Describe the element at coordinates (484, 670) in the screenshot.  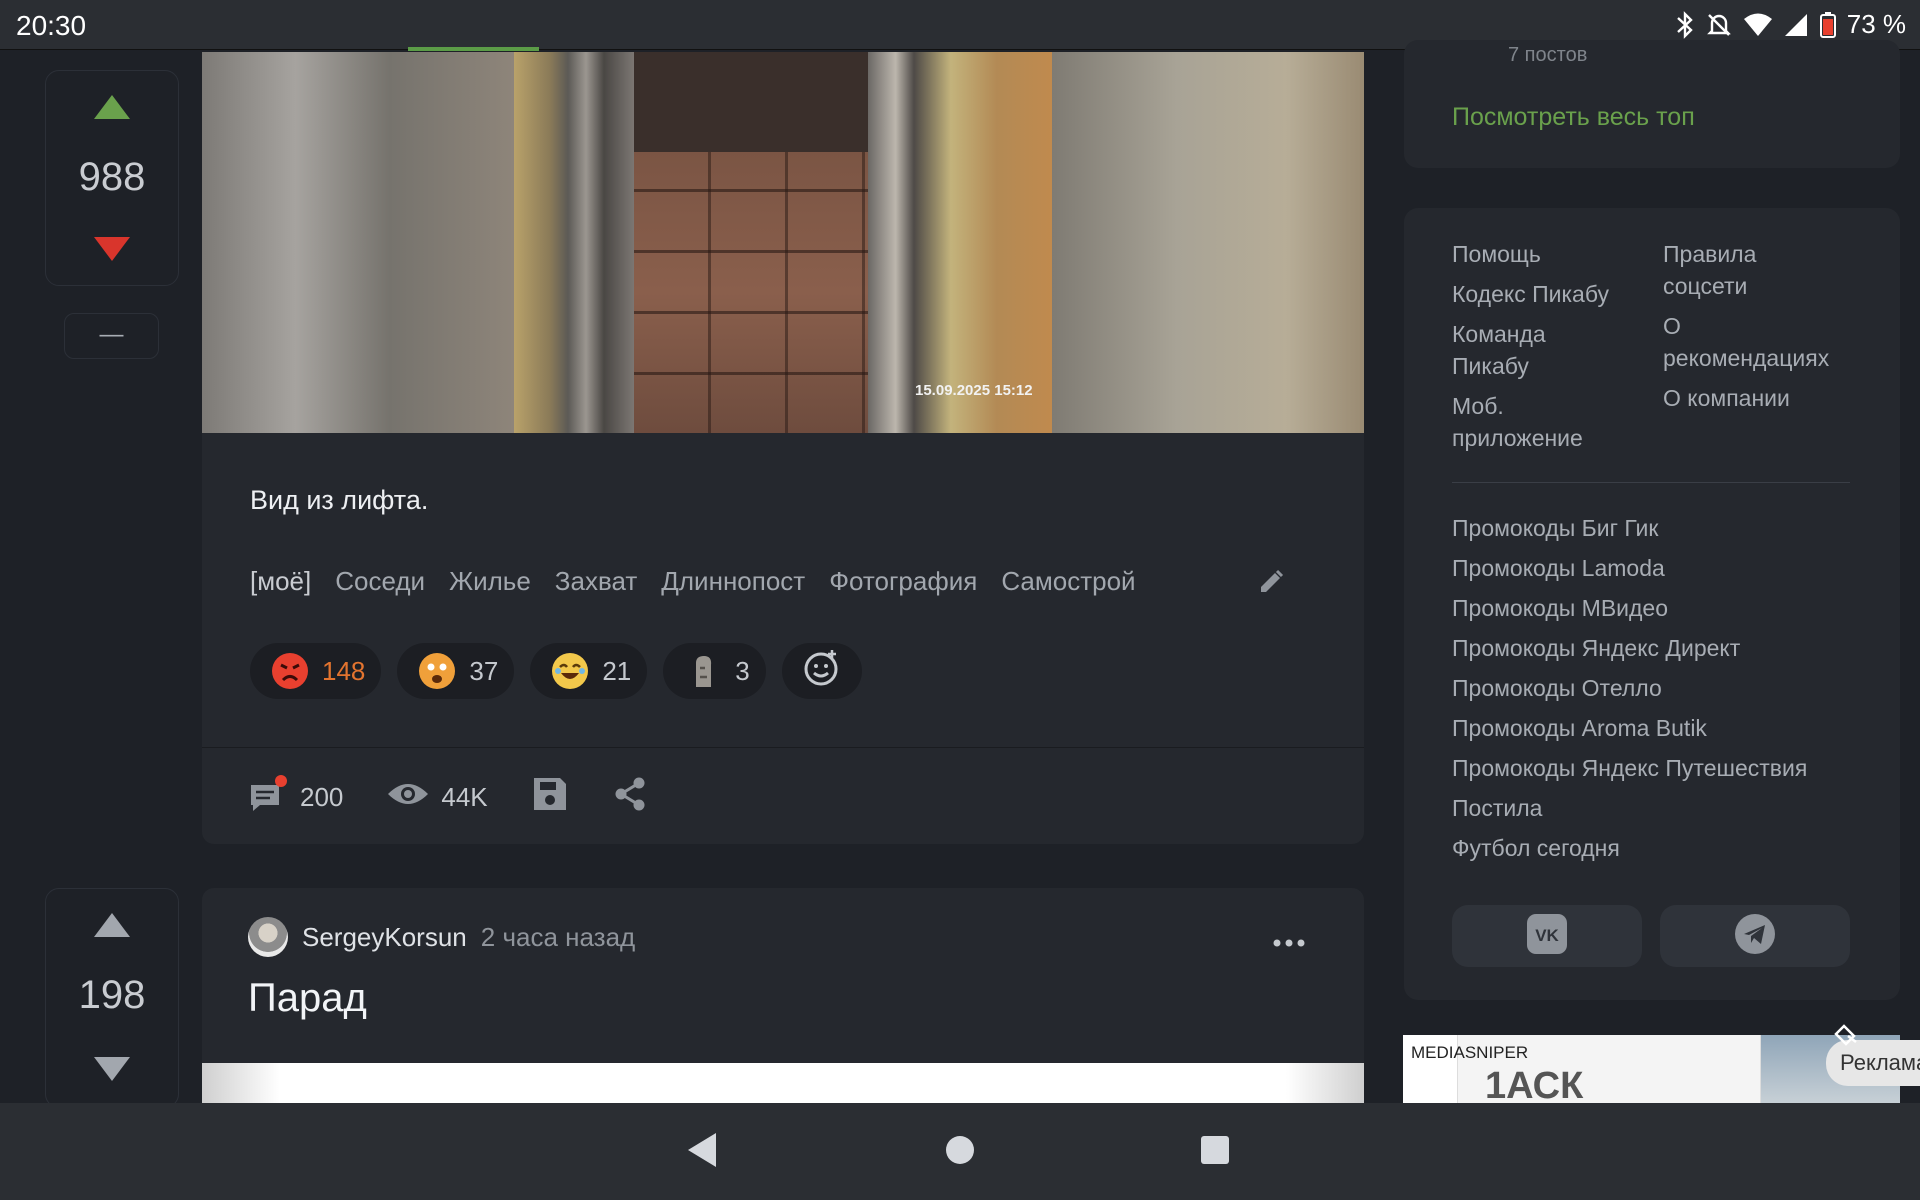
I see `reaction-count: 37` at that location.